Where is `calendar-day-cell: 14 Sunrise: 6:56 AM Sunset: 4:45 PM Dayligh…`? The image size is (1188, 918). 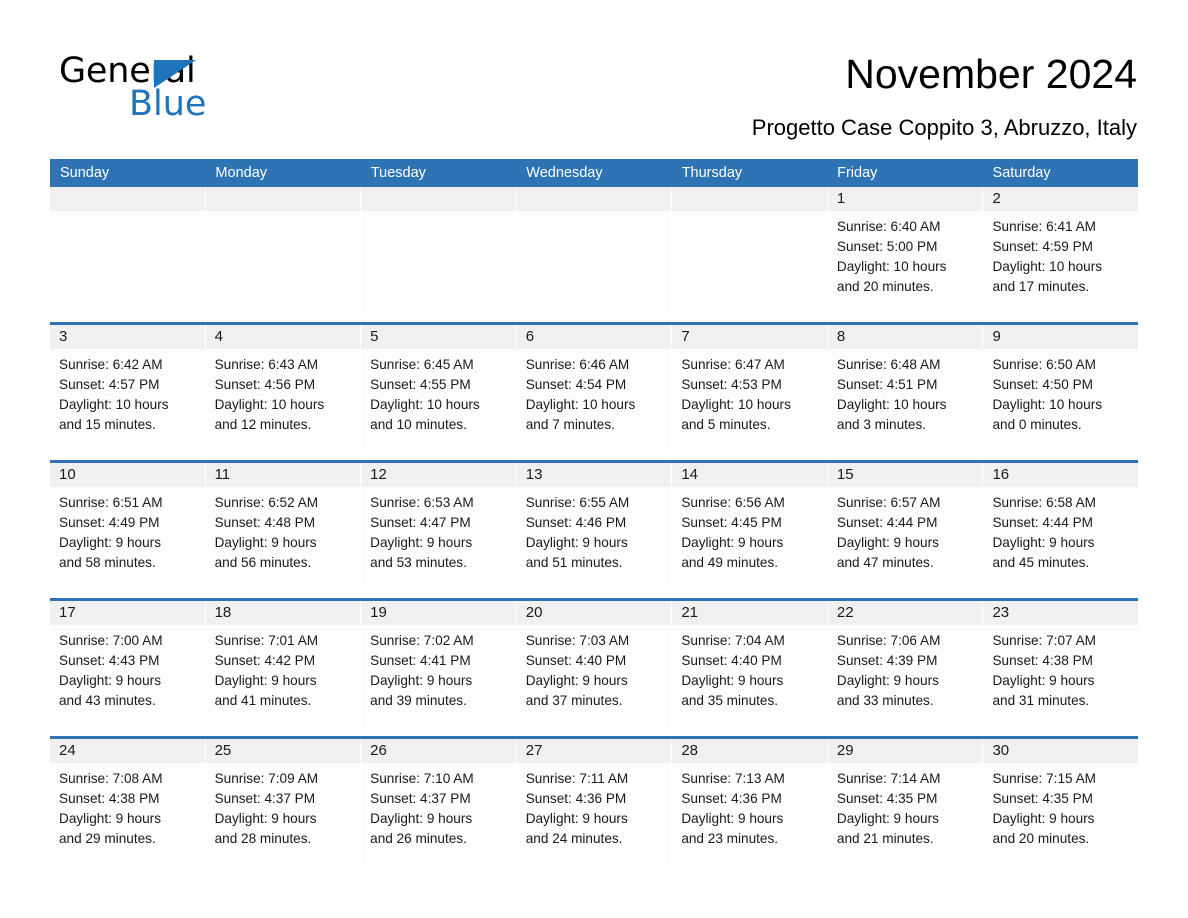
calendar-day-cell: 14 Sunrise: 6:56 AM Sunset: 4:45 PM Dayligh… is located at coordinates (749, 527).